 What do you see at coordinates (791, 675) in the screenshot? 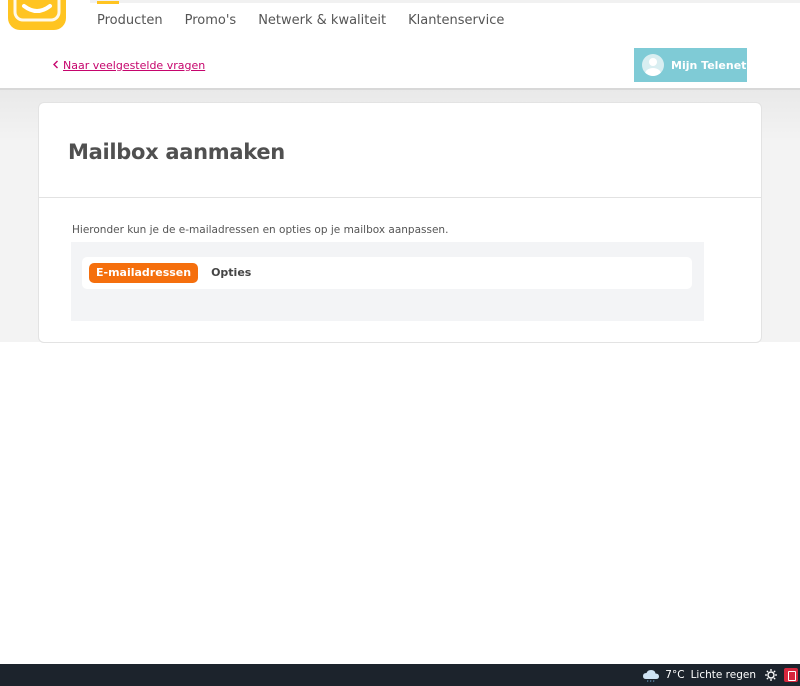
I see `tray-app-icon` at bounding box center [791, 675].